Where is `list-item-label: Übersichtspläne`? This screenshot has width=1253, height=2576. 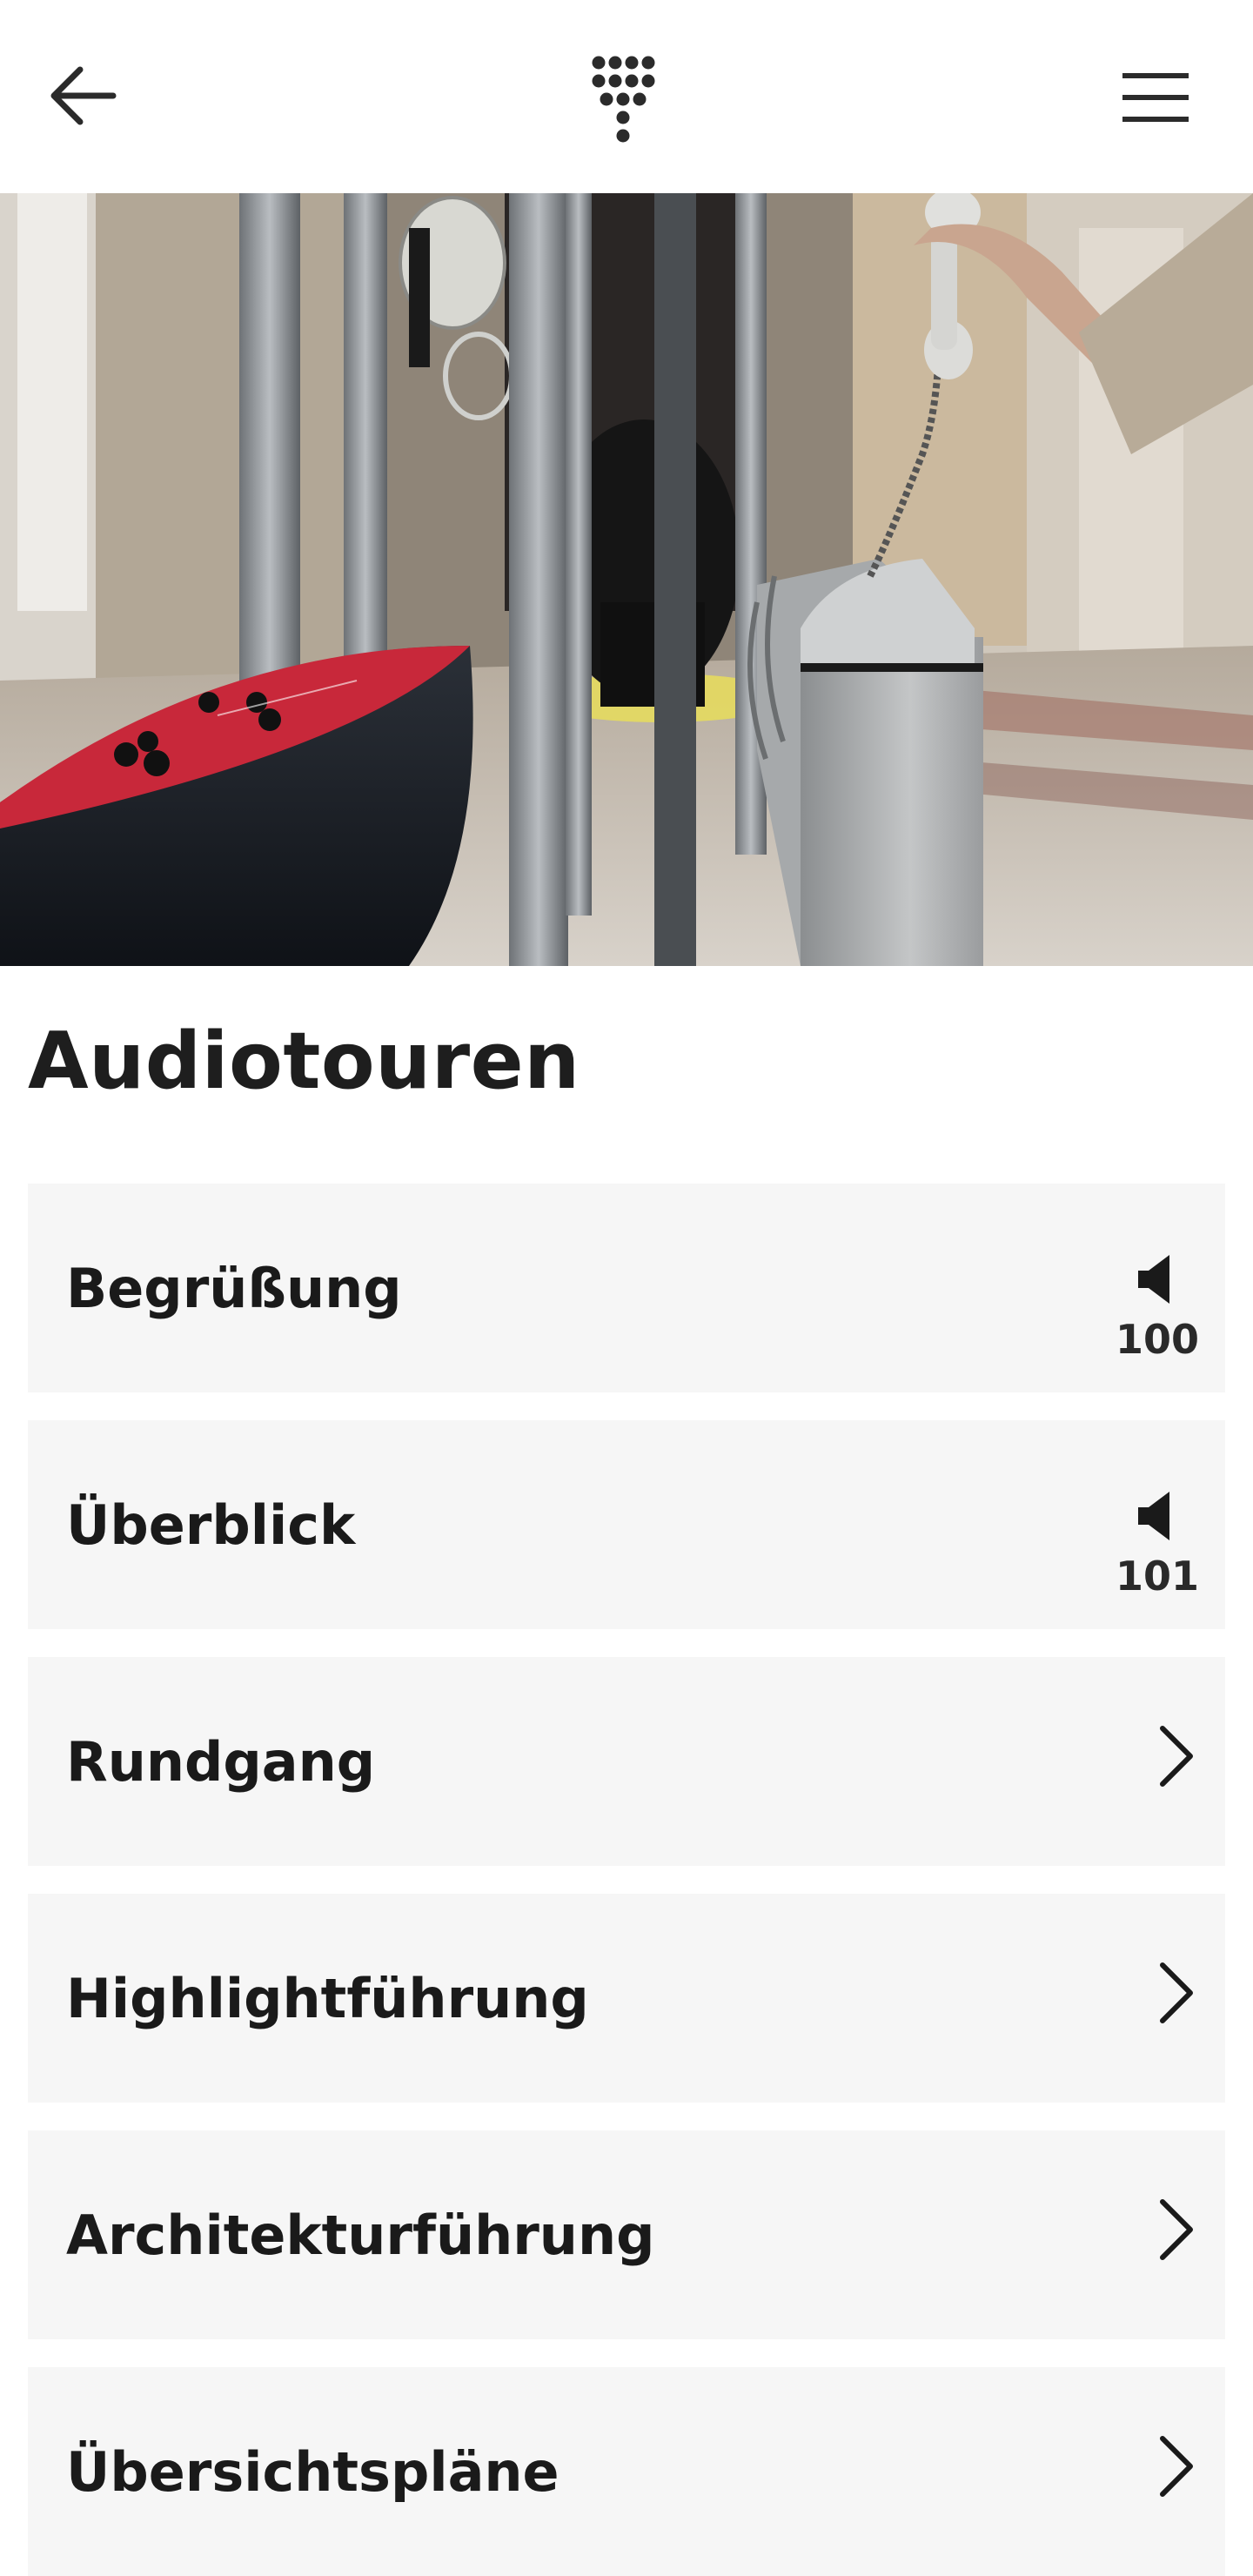 list-item-label: Übersichtspläne is located at coordinates (312, 2471).